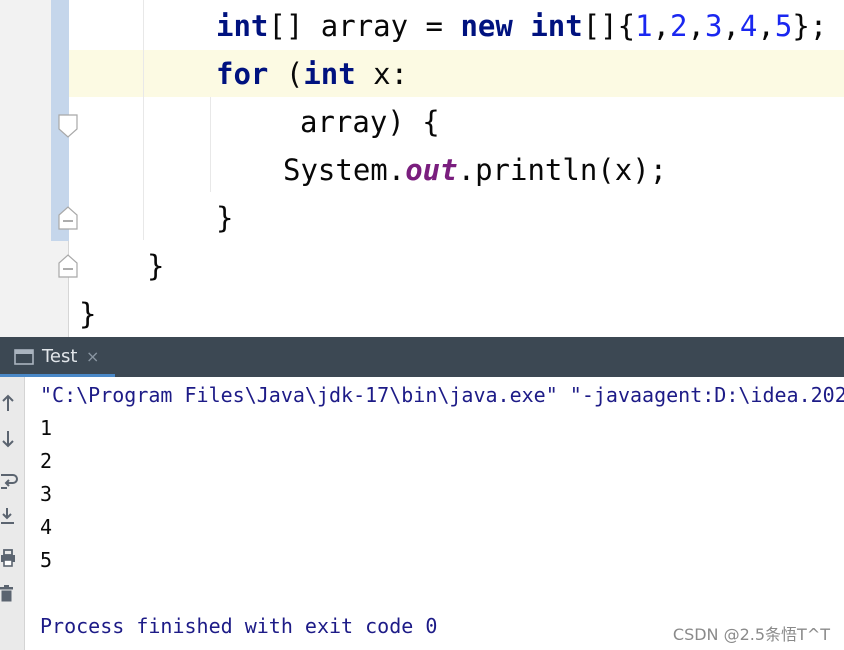  Describe the element at coordinates (9, 403) in the screenshot. I see `up-arrow-icon` at that location.